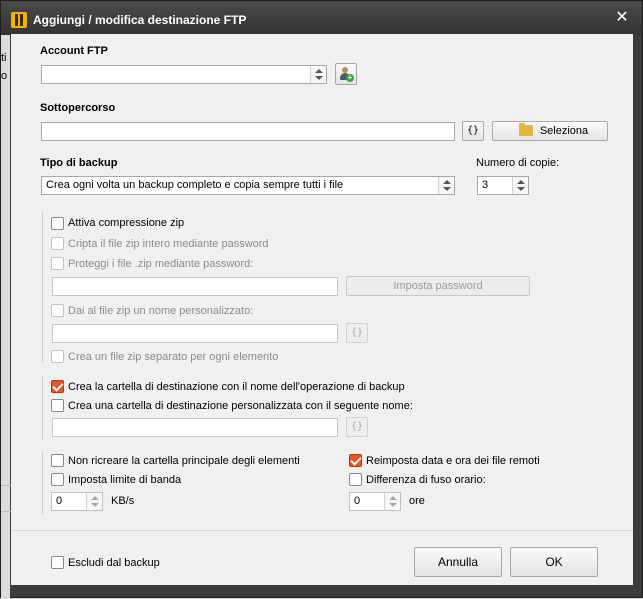 The width and height of the screenshot is (643, 599). Describe the element at coordinates (161, 311) in the screenshot. I see `zip-custom-name-label: Dai al file zip un nome personalizzato:` at that location.